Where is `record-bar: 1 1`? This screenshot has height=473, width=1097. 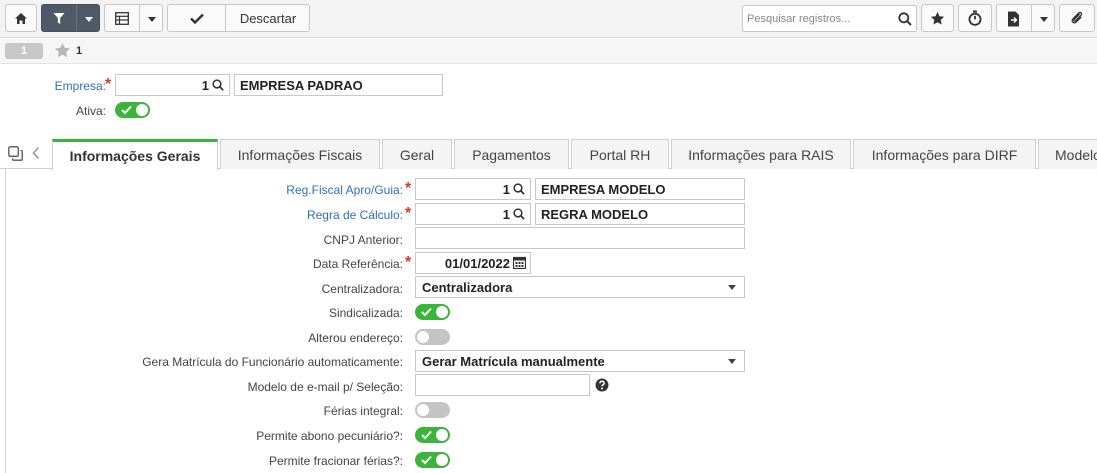
record-bar: 1 1 is located at coordinates (548, 51).